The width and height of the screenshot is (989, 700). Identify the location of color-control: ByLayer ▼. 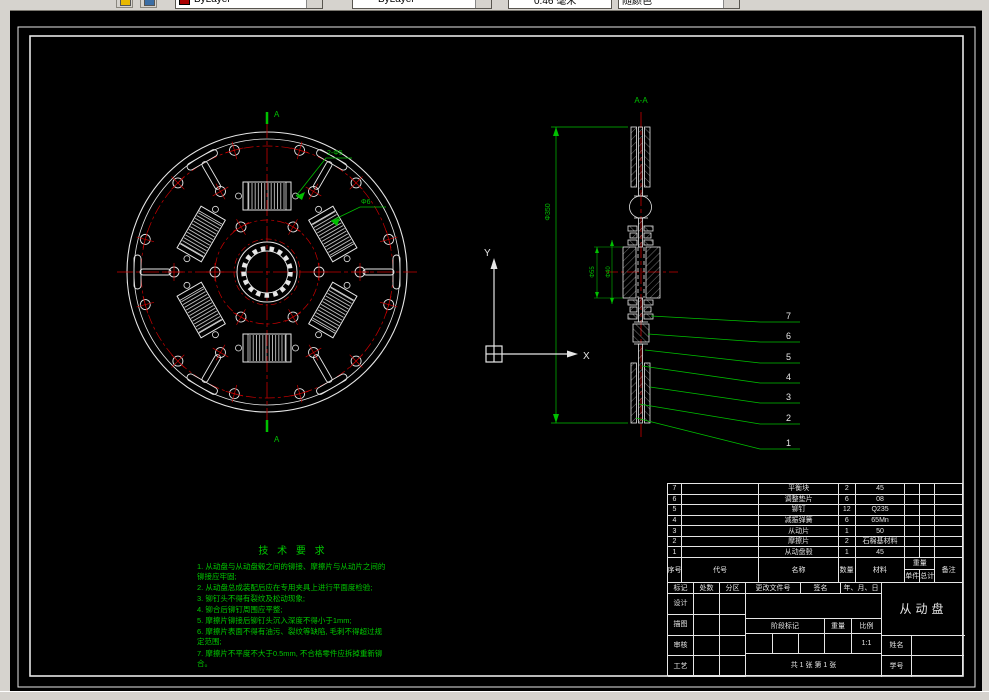
(249, 4).